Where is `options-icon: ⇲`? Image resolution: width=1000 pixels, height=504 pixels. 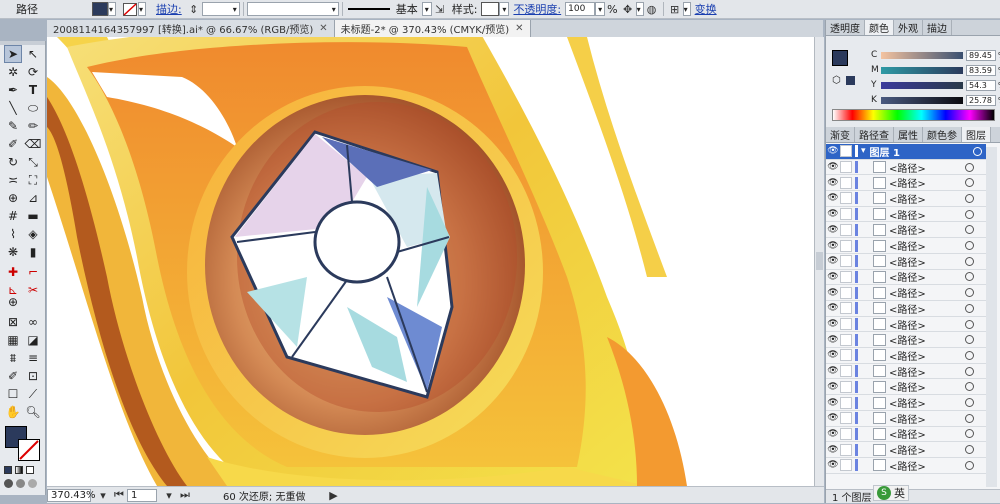 options-icon: ⇲ is located at coordinates (440, 9).